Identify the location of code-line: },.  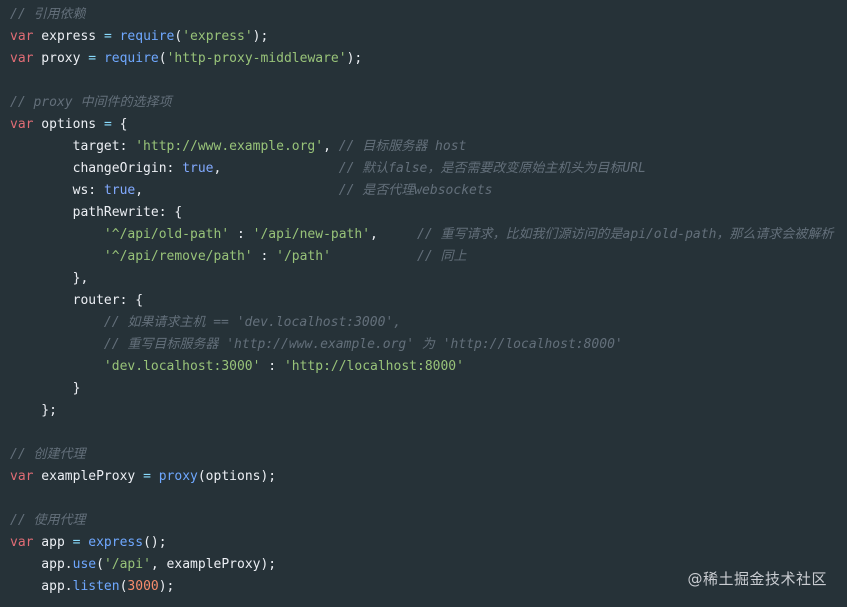
(423, 279).